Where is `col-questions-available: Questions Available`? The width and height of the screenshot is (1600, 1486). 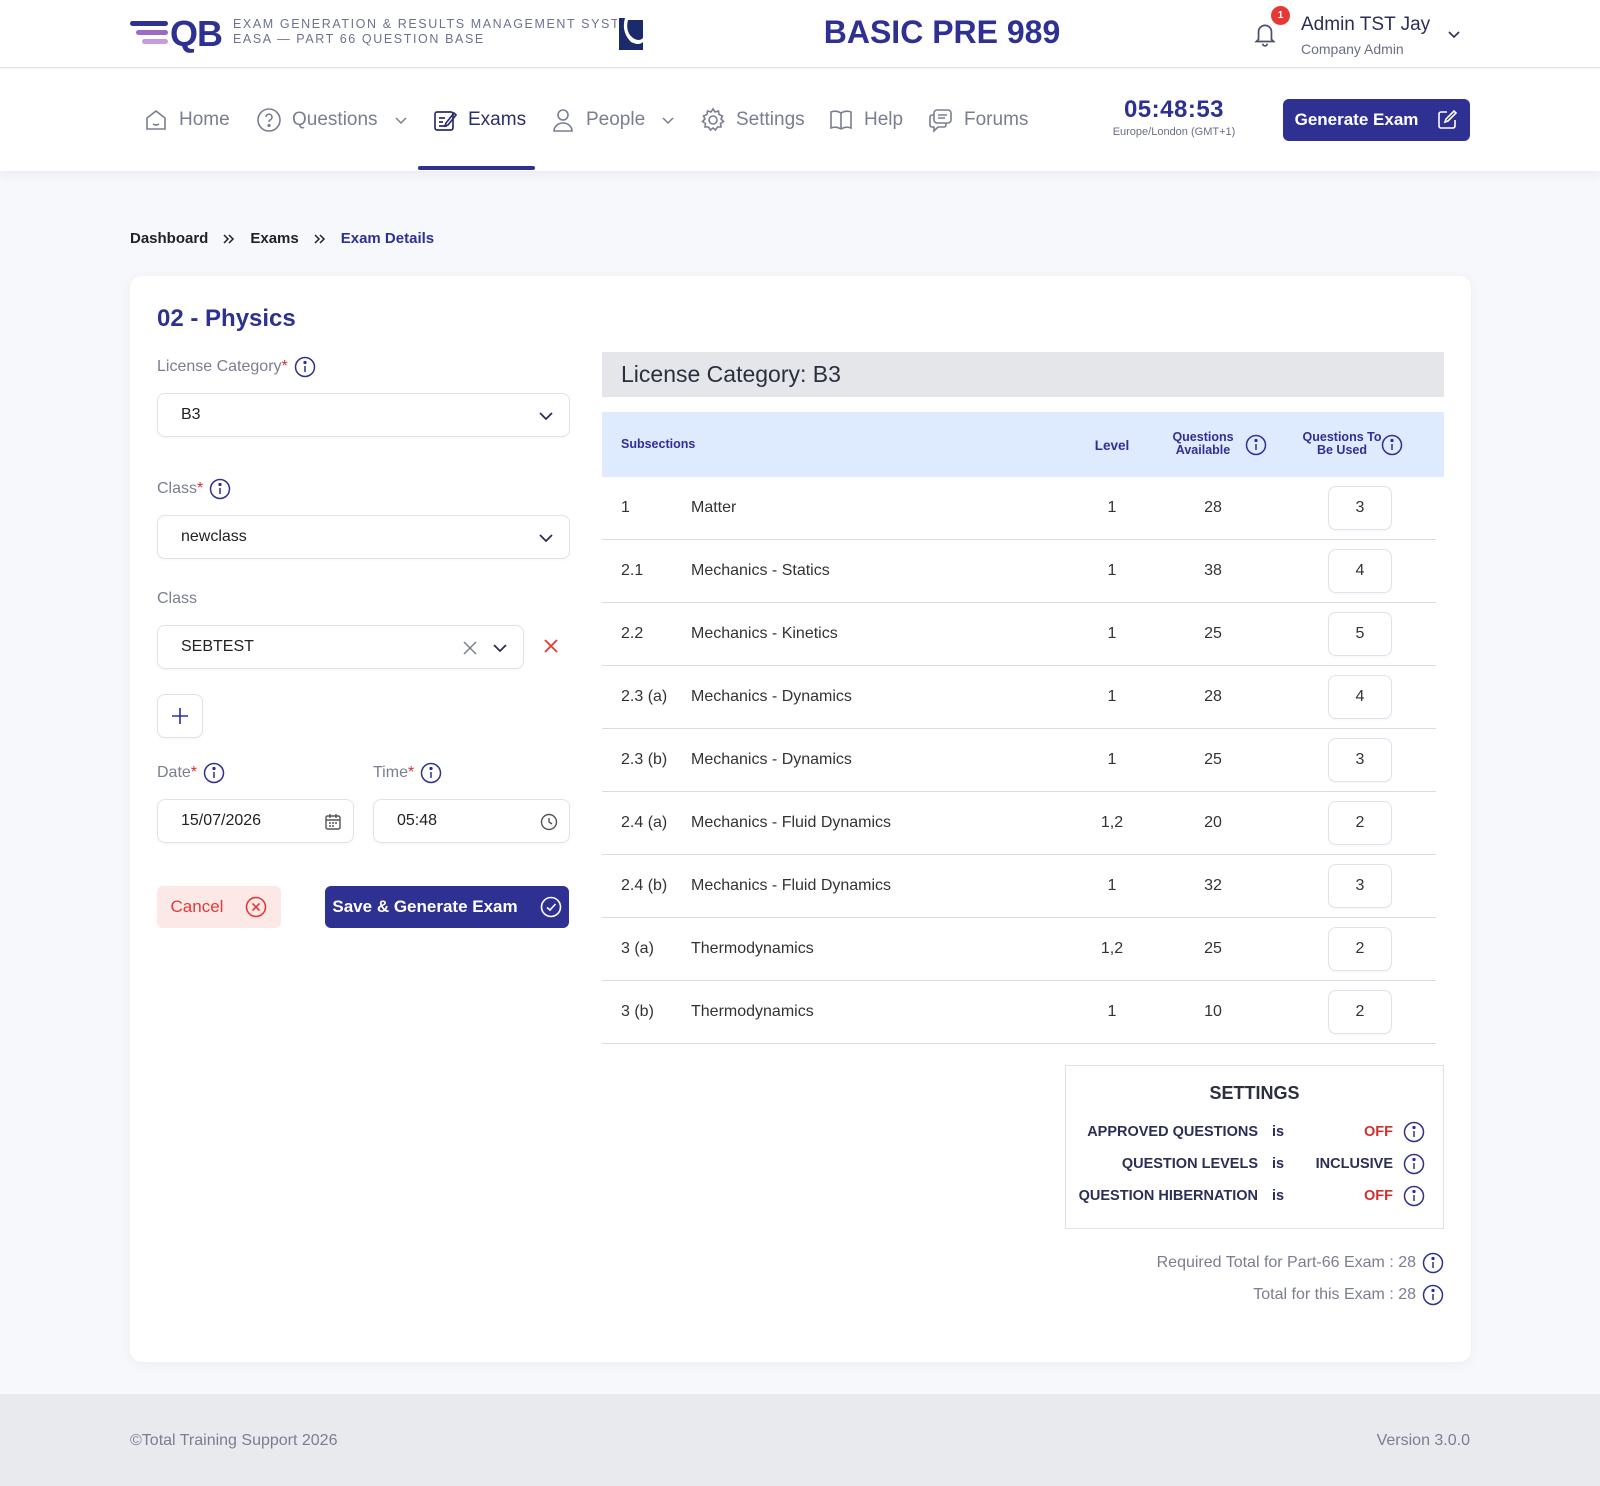
col-questions-available: Questions Available is located at coordinates (1203, 443).